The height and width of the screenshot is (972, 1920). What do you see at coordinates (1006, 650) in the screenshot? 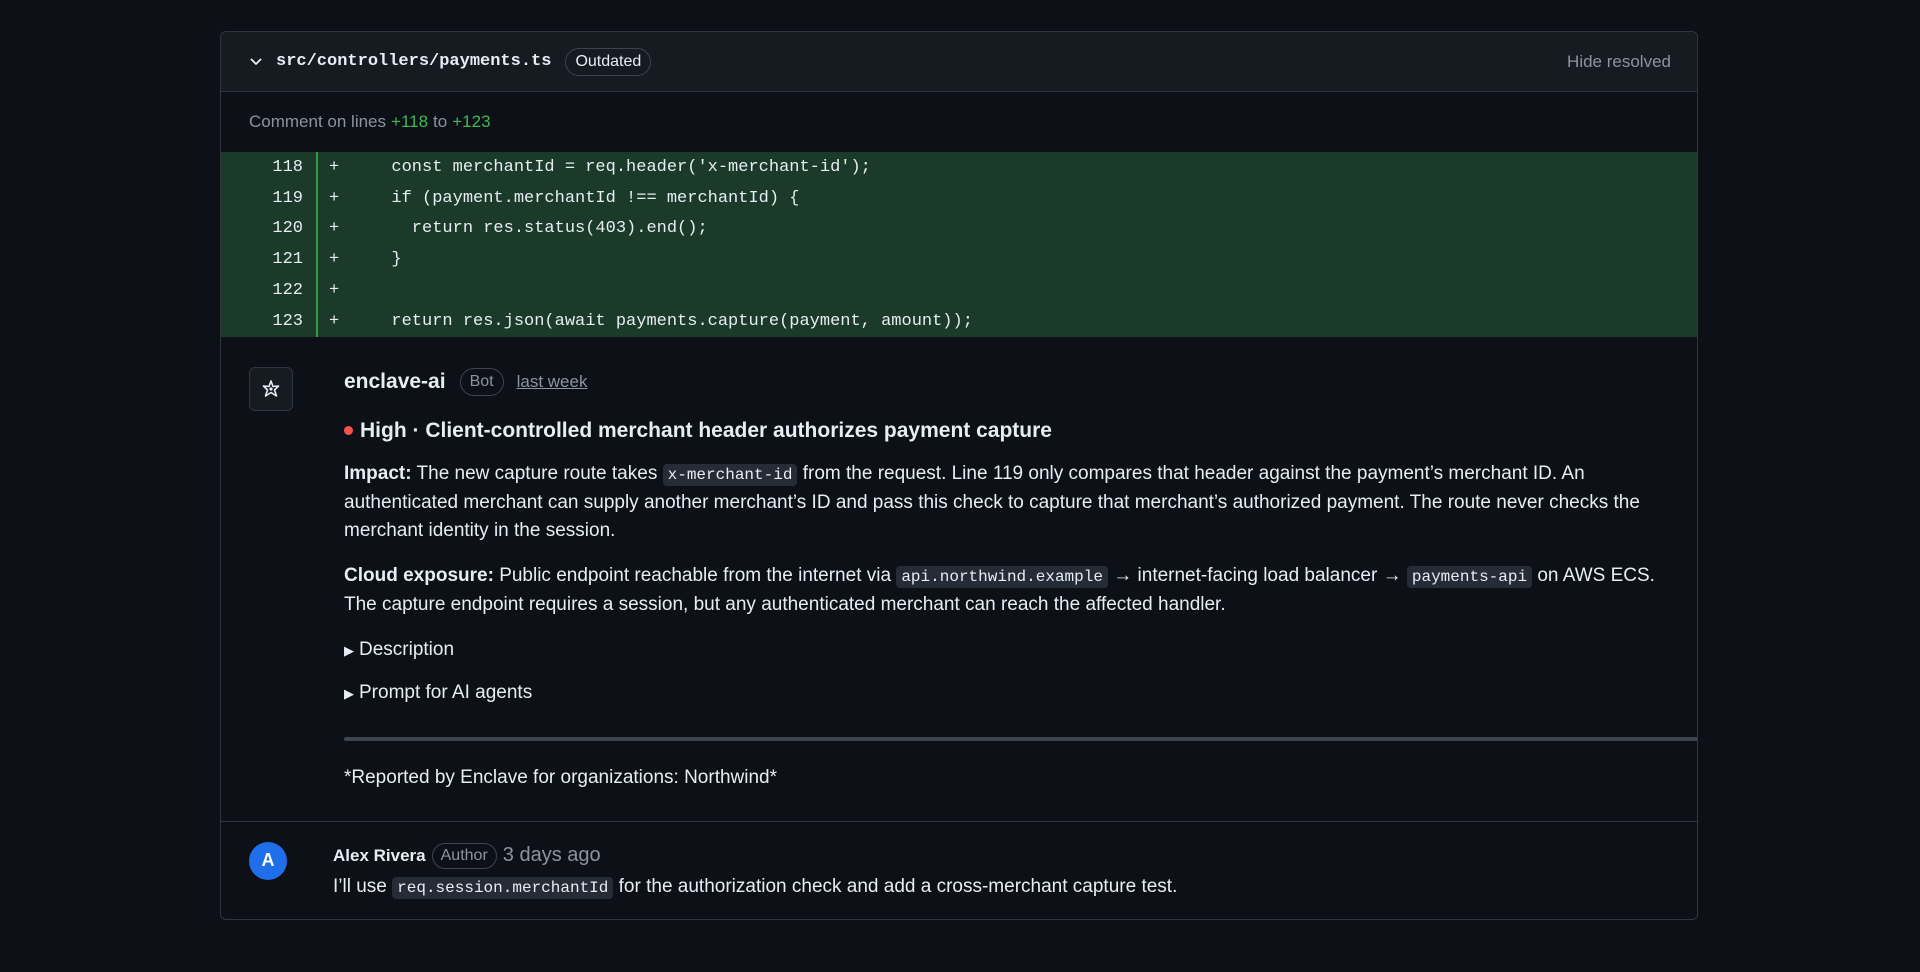
I see `description-disclosure: ▶ Description` at bounding box center [1006, 650].